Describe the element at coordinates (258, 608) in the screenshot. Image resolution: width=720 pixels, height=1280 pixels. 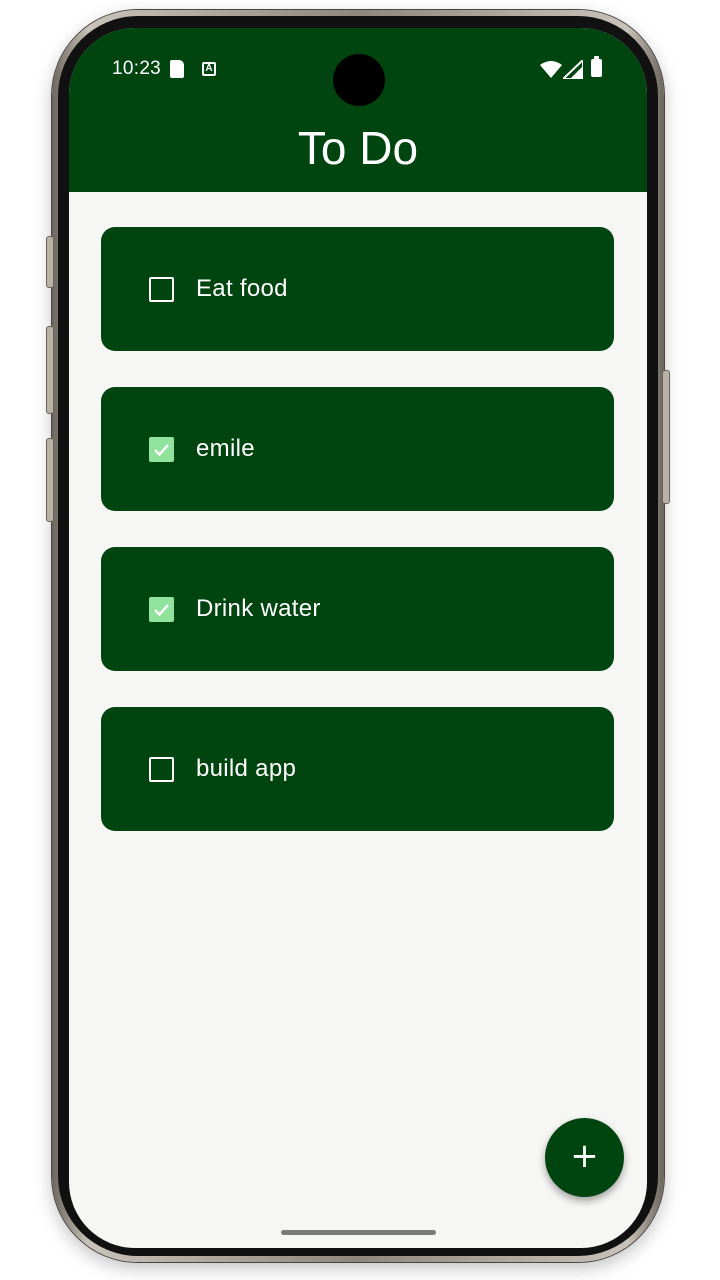
I see `todo-label: Drink water` at that location.